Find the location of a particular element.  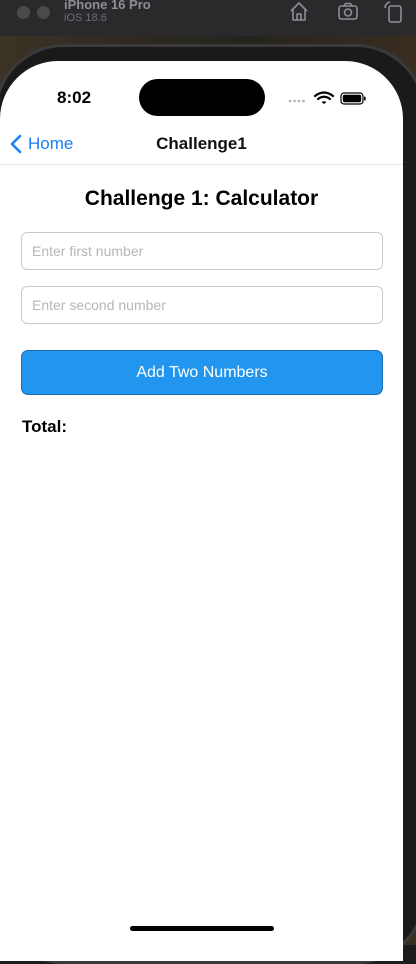

first-number-input is located at coordinates (202, 251).